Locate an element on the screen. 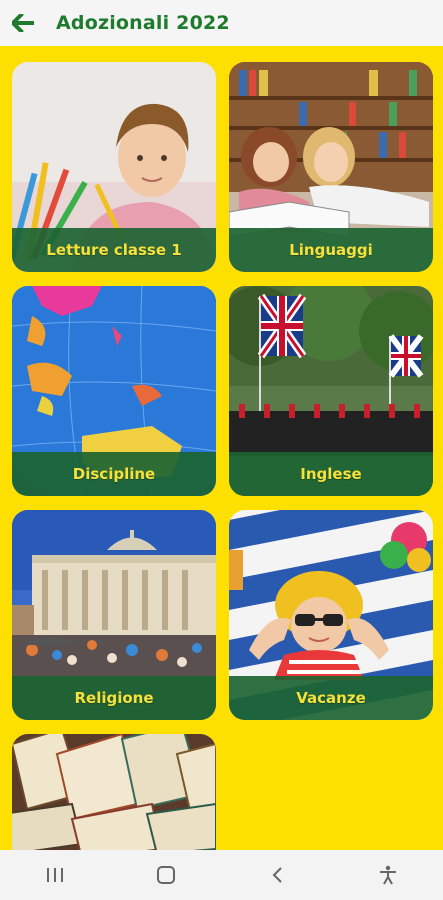 The height and width of the screenshot is (900, 443). tile-inglese: Inglese is located at coordinates (331, 391).